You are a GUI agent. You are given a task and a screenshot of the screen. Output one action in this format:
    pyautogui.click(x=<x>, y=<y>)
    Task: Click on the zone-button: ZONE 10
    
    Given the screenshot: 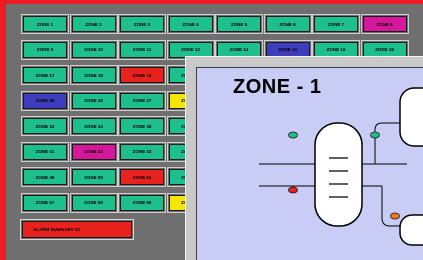 What is the action you would take?
    pyautogui.click(x=93, y=49)
    